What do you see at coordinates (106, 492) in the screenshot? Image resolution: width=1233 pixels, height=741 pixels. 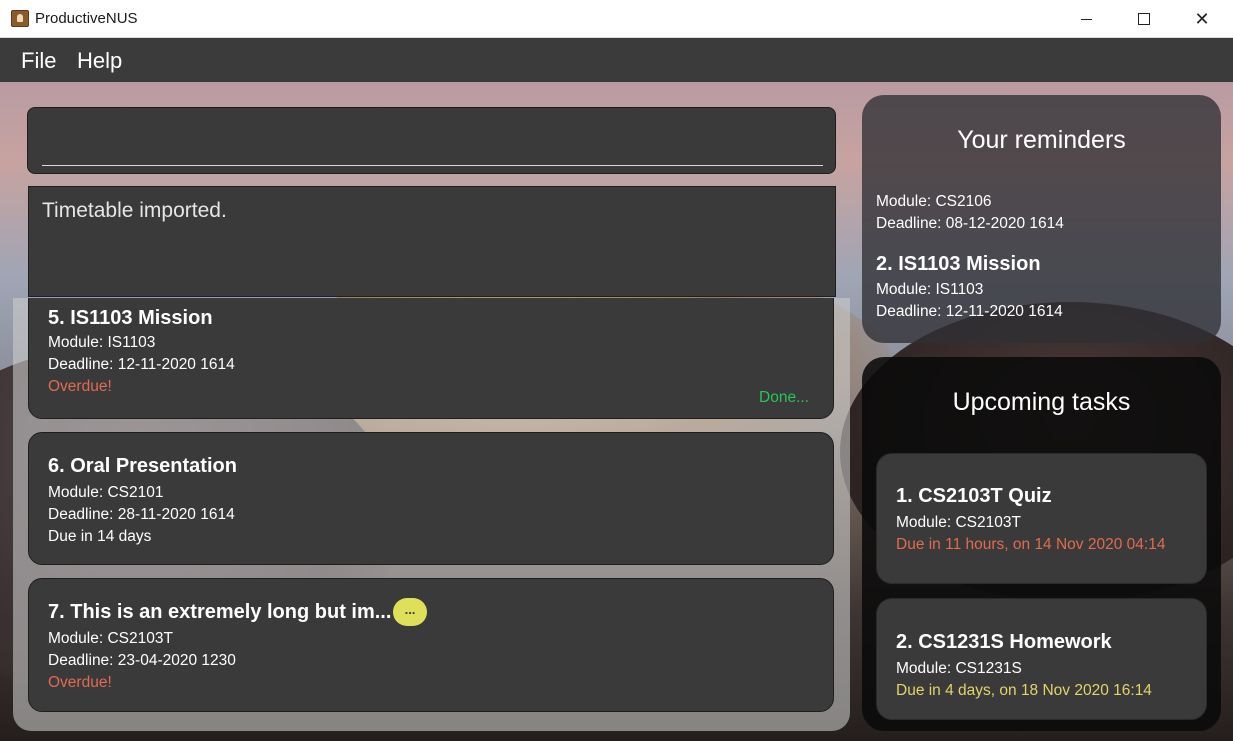 I see `task-module: Module: CS2101` at bounding box center [106, 492].